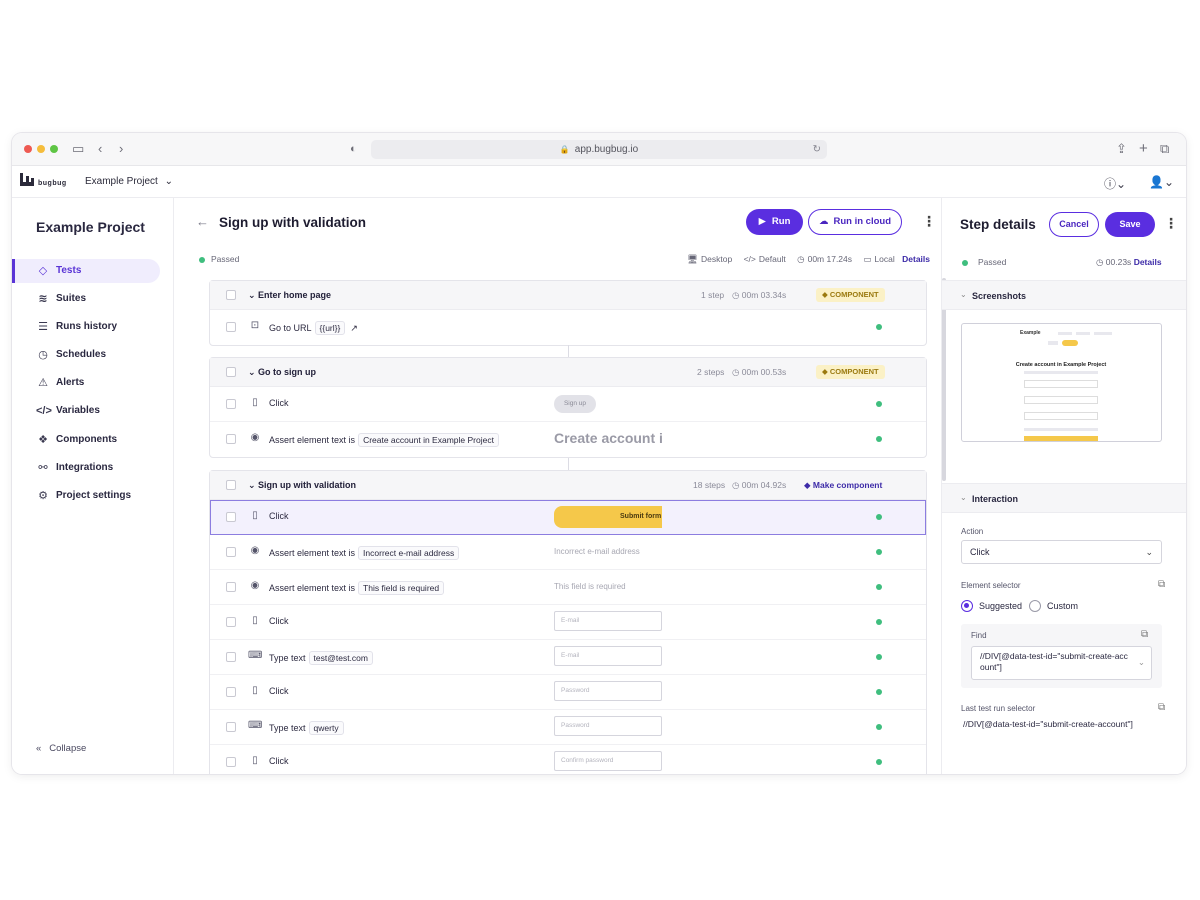 This screenshot has height=900, width=1200. I want to click on step-row: ▯ Click Password, so click(568, 692).